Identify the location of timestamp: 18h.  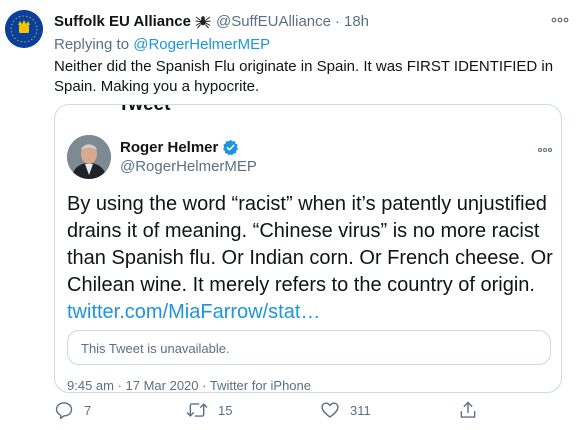
(356, 21).